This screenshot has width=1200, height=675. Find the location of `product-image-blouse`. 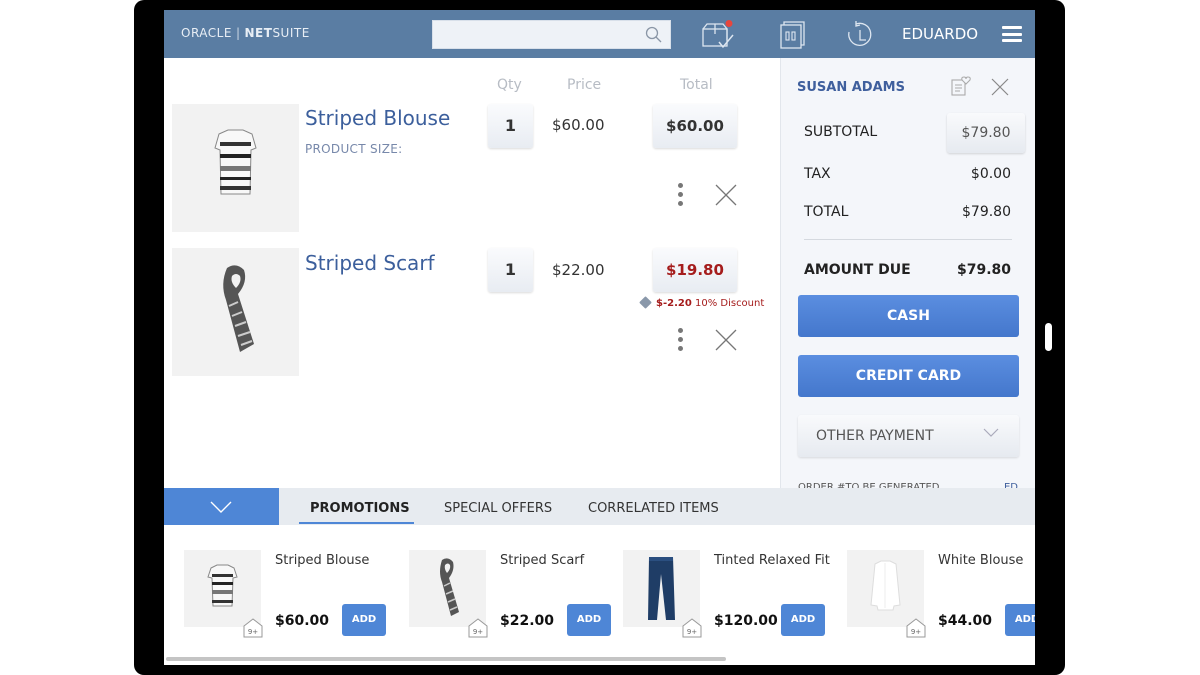

product-image-blouse is located at coordinates (235, 168).